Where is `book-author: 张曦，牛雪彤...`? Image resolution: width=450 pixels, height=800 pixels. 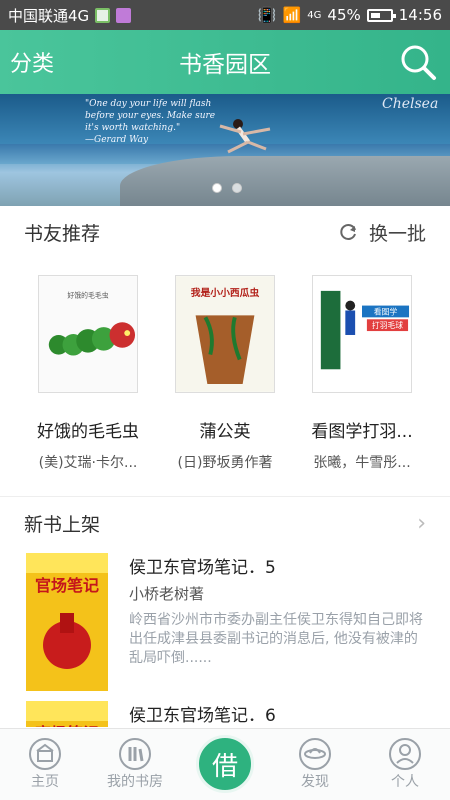 book-author: 张曦，牛雪彤... is located at coordinates (362, 463).